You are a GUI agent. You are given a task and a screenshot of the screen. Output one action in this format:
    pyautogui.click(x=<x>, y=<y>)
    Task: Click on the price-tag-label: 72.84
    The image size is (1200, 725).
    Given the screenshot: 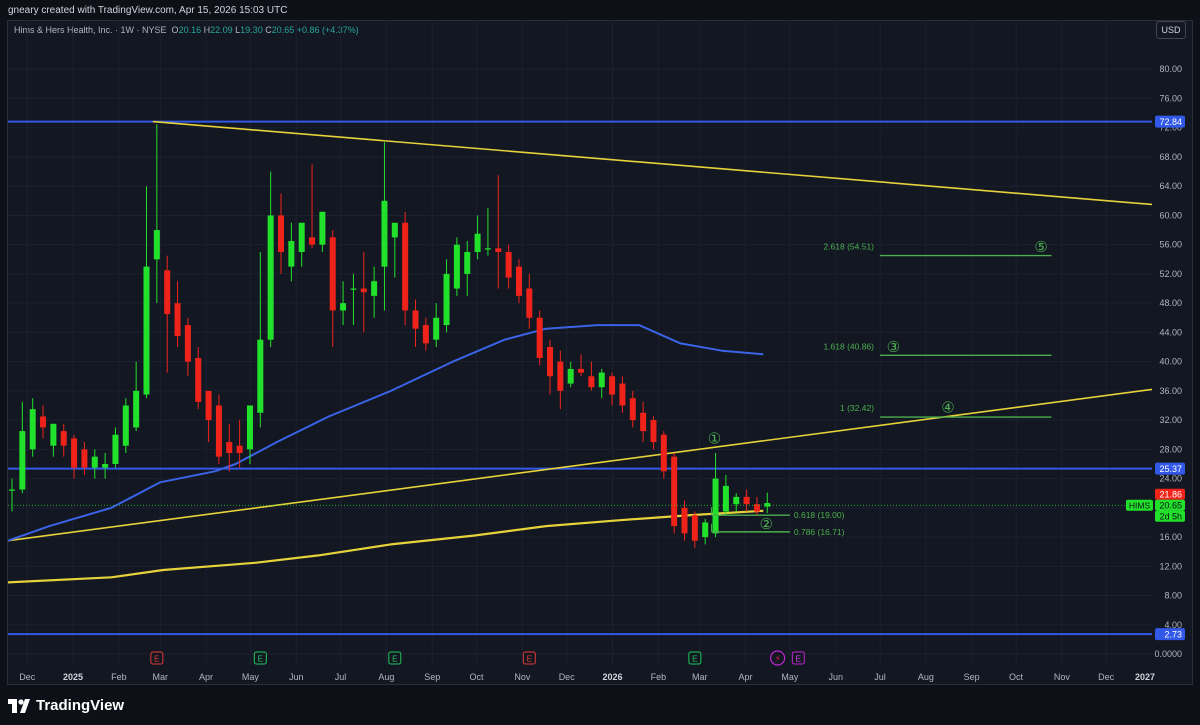 What is the action you would take?
    pyautogui.click(x=1170, y=122)
    